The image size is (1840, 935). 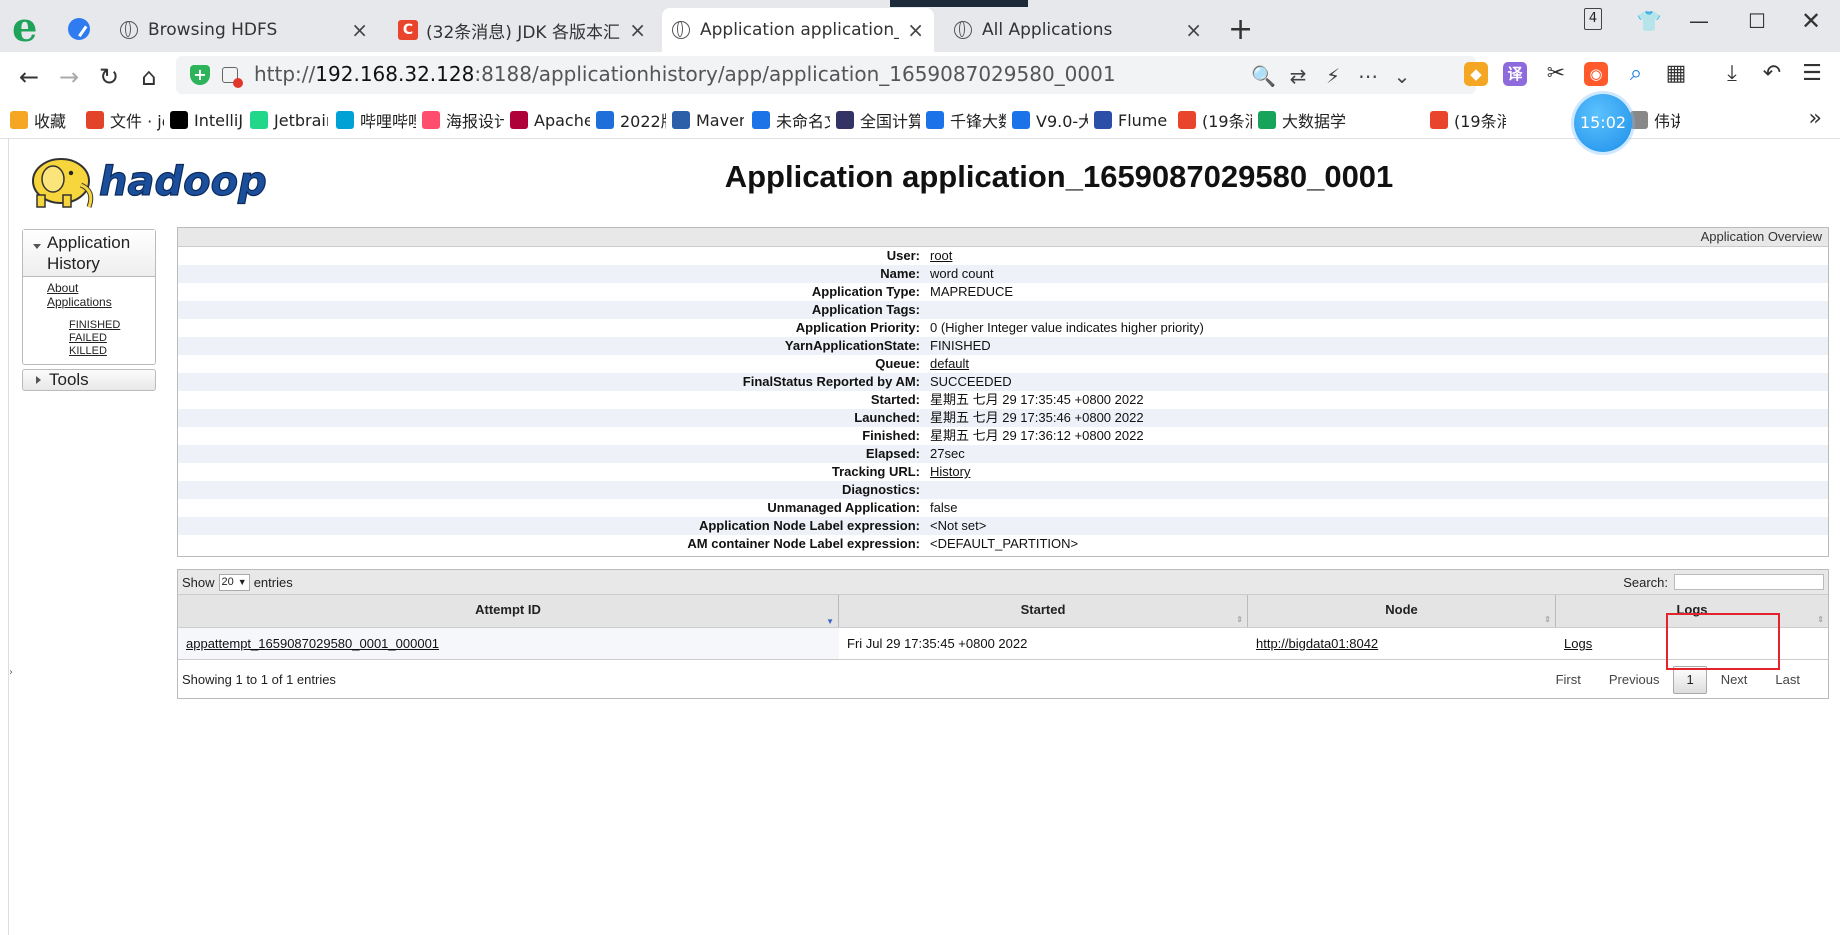 I want to click on sidebar-tools: Tools, so click(x=89, y=380).